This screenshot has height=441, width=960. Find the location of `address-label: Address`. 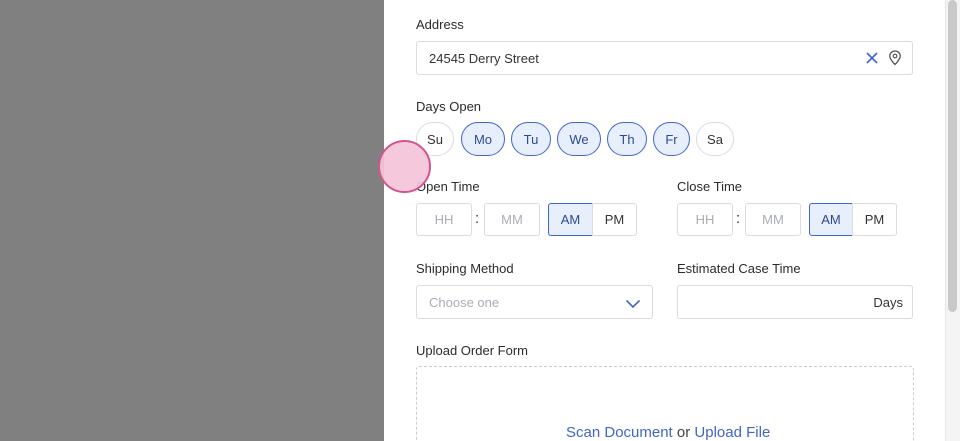

address-label: Address is located at coordinates (440, 24).